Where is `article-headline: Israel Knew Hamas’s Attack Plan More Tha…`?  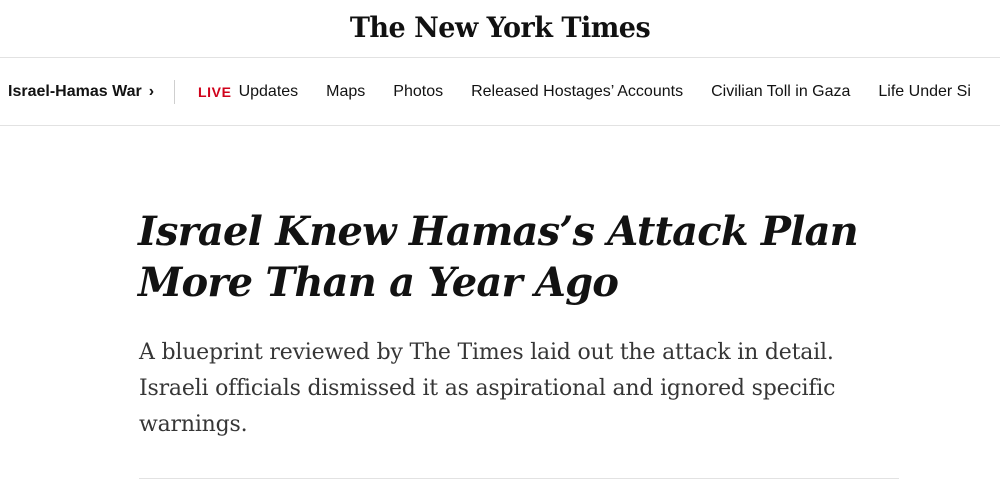 article-headline: Israel Knew Hamas’s Attack Plan More Tha… is located at coordinates (498, 257).